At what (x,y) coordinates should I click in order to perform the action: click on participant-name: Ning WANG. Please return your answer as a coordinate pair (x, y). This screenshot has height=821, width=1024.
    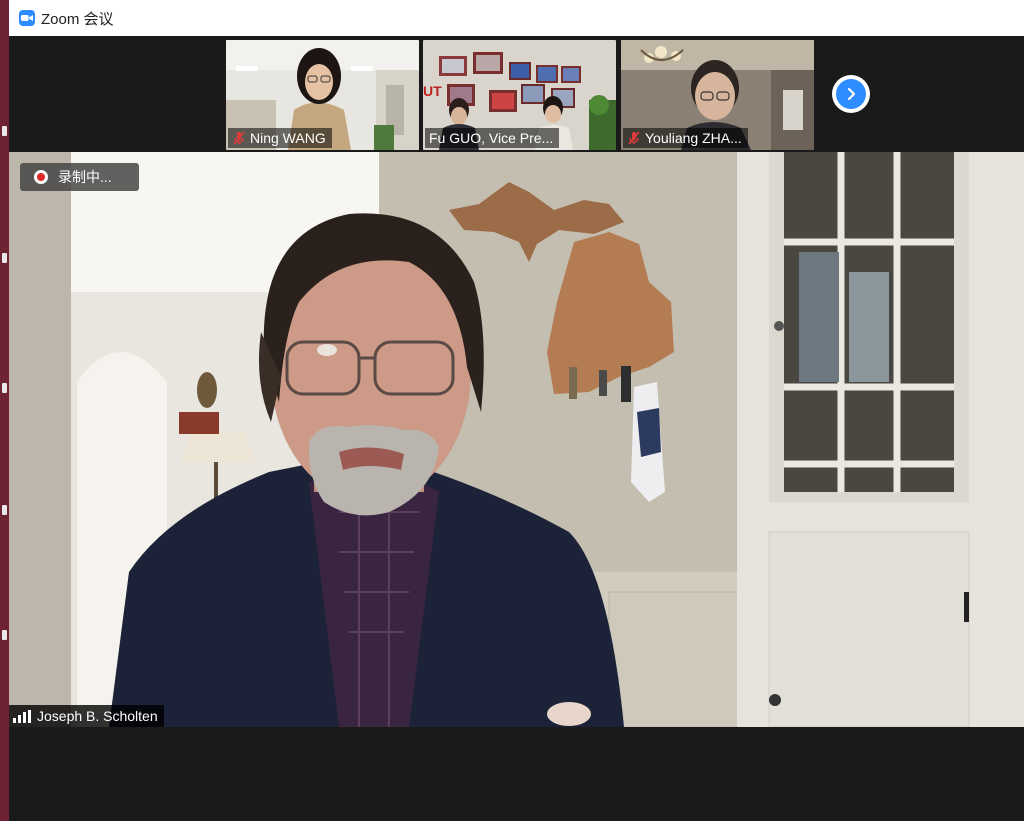
    Looking at the image, I should click on (288, 138).